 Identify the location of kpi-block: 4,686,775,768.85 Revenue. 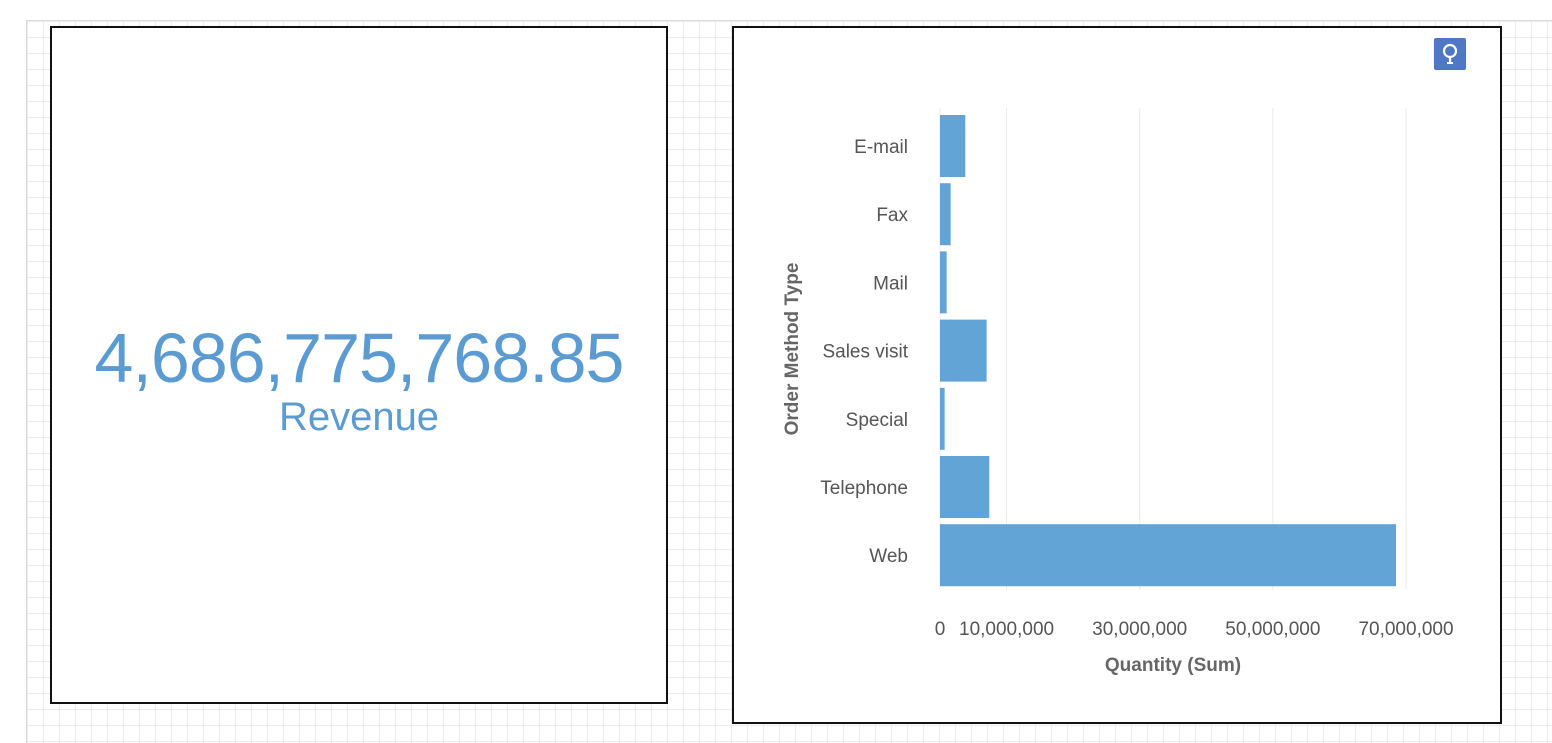
(359, 379).